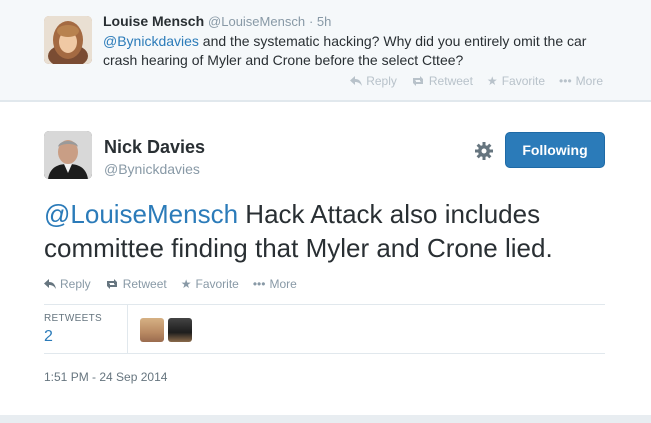 The width and height of the screenshot is (651, 423). Describe the element at coordinates (105, 377) in the screenshot. I see `tweet-timestamp: 1:51 PM - 24 Sep 2014` at that location.